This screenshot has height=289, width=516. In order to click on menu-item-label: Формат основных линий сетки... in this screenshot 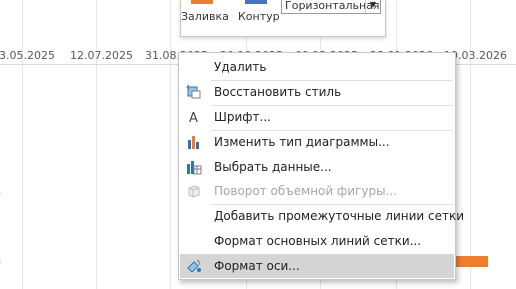, I will do `click(318, 241)`.